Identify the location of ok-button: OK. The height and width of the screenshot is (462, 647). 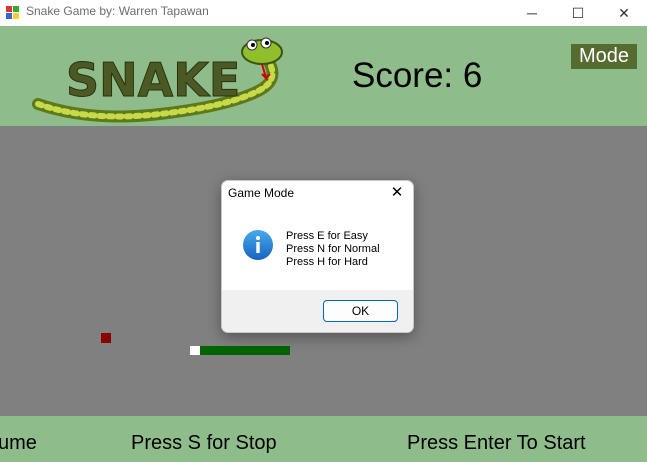
(360, 311).